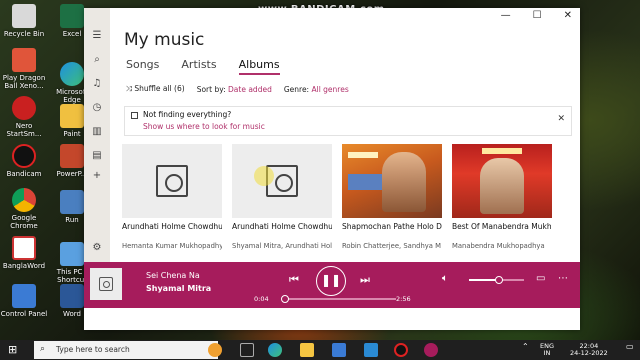 The height and width of the screenshot is (360, 640). I want to click on desktop-icon-bandicam: Bandicam, so click(24, 161).